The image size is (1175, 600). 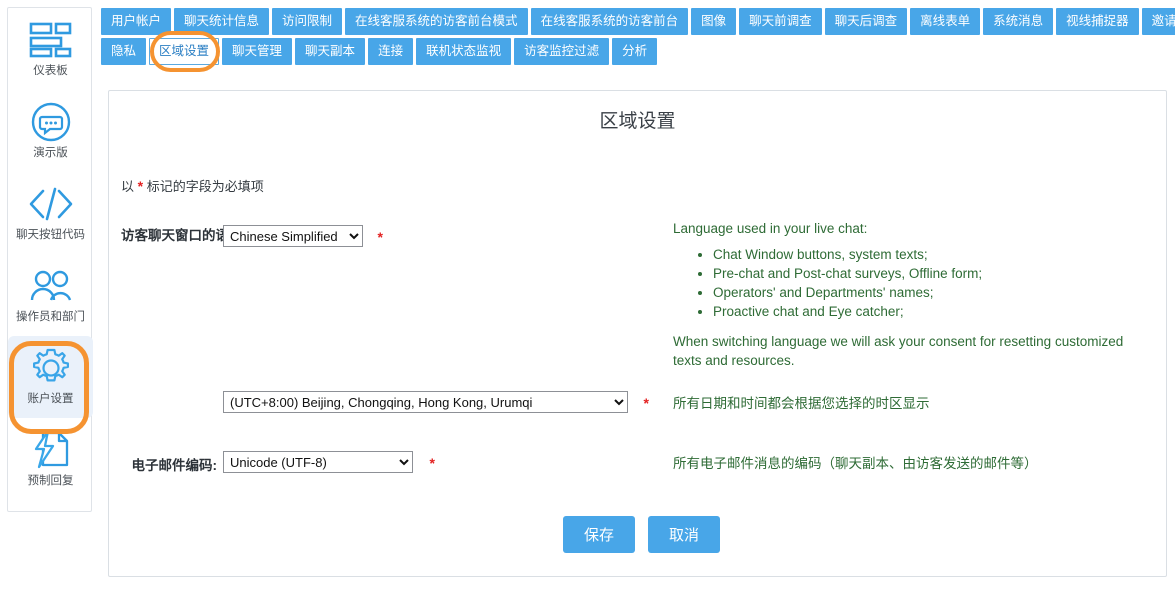 What do you see at coordinates (128, 186) in the screenshot?
I see `required-note-prefix: 以` at bounding box center [128, 186].